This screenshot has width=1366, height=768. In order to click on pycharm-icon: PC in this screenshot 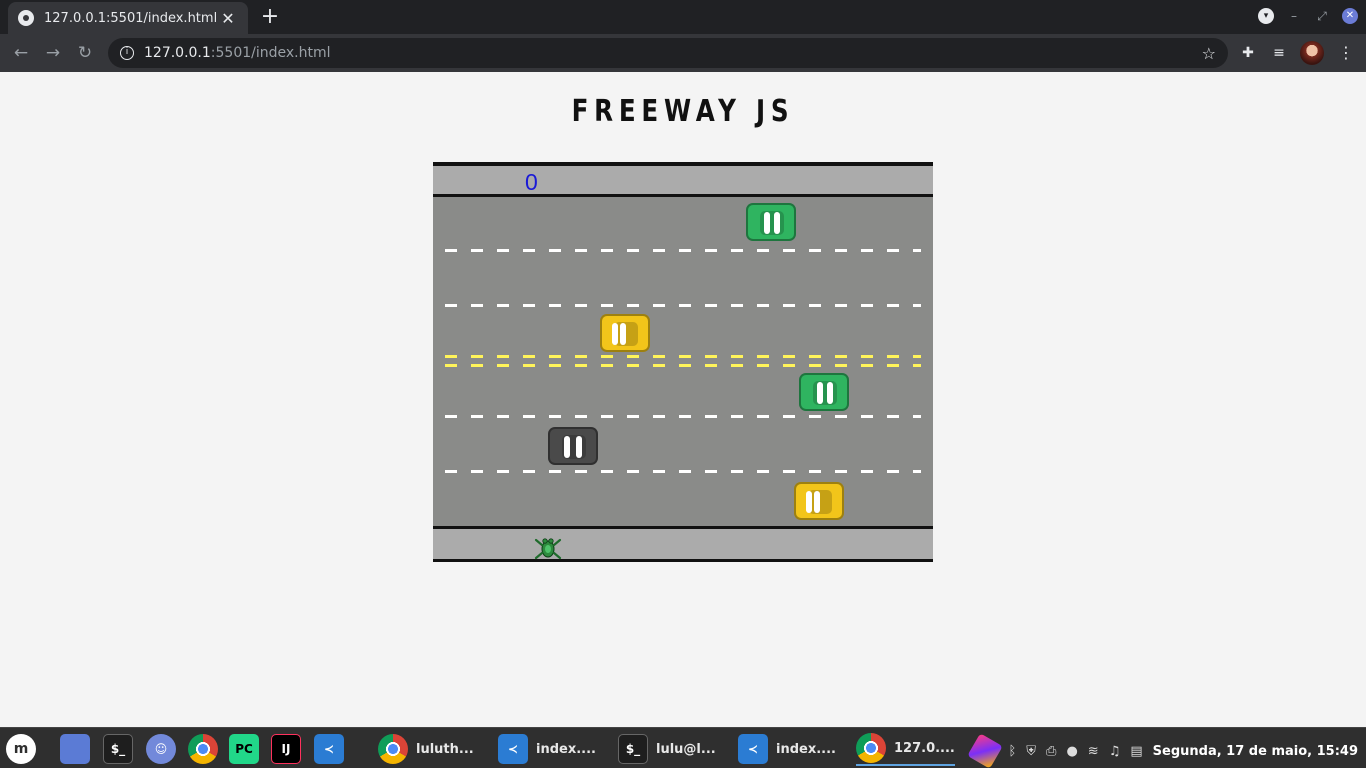, I will do `click(244, 749)`.